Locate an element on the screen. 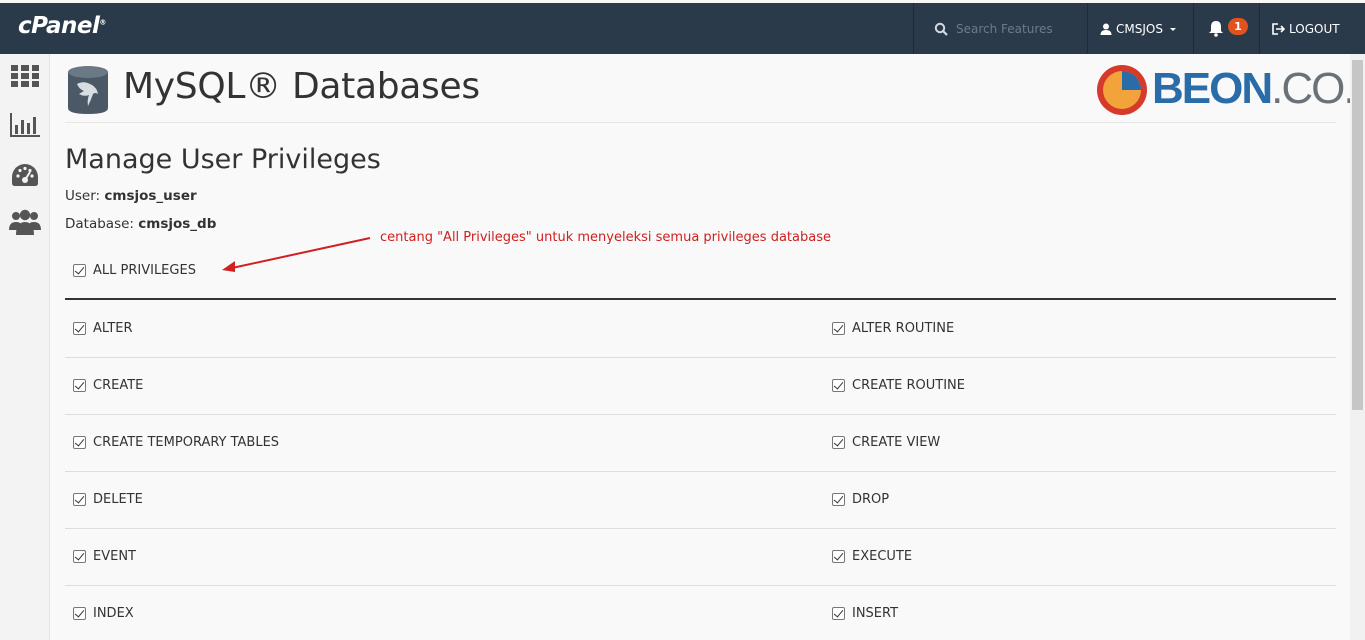 The width and height of the screenshot is (1365, 640). page-title: MySQL® Databases is located at coordinates (301, 86).